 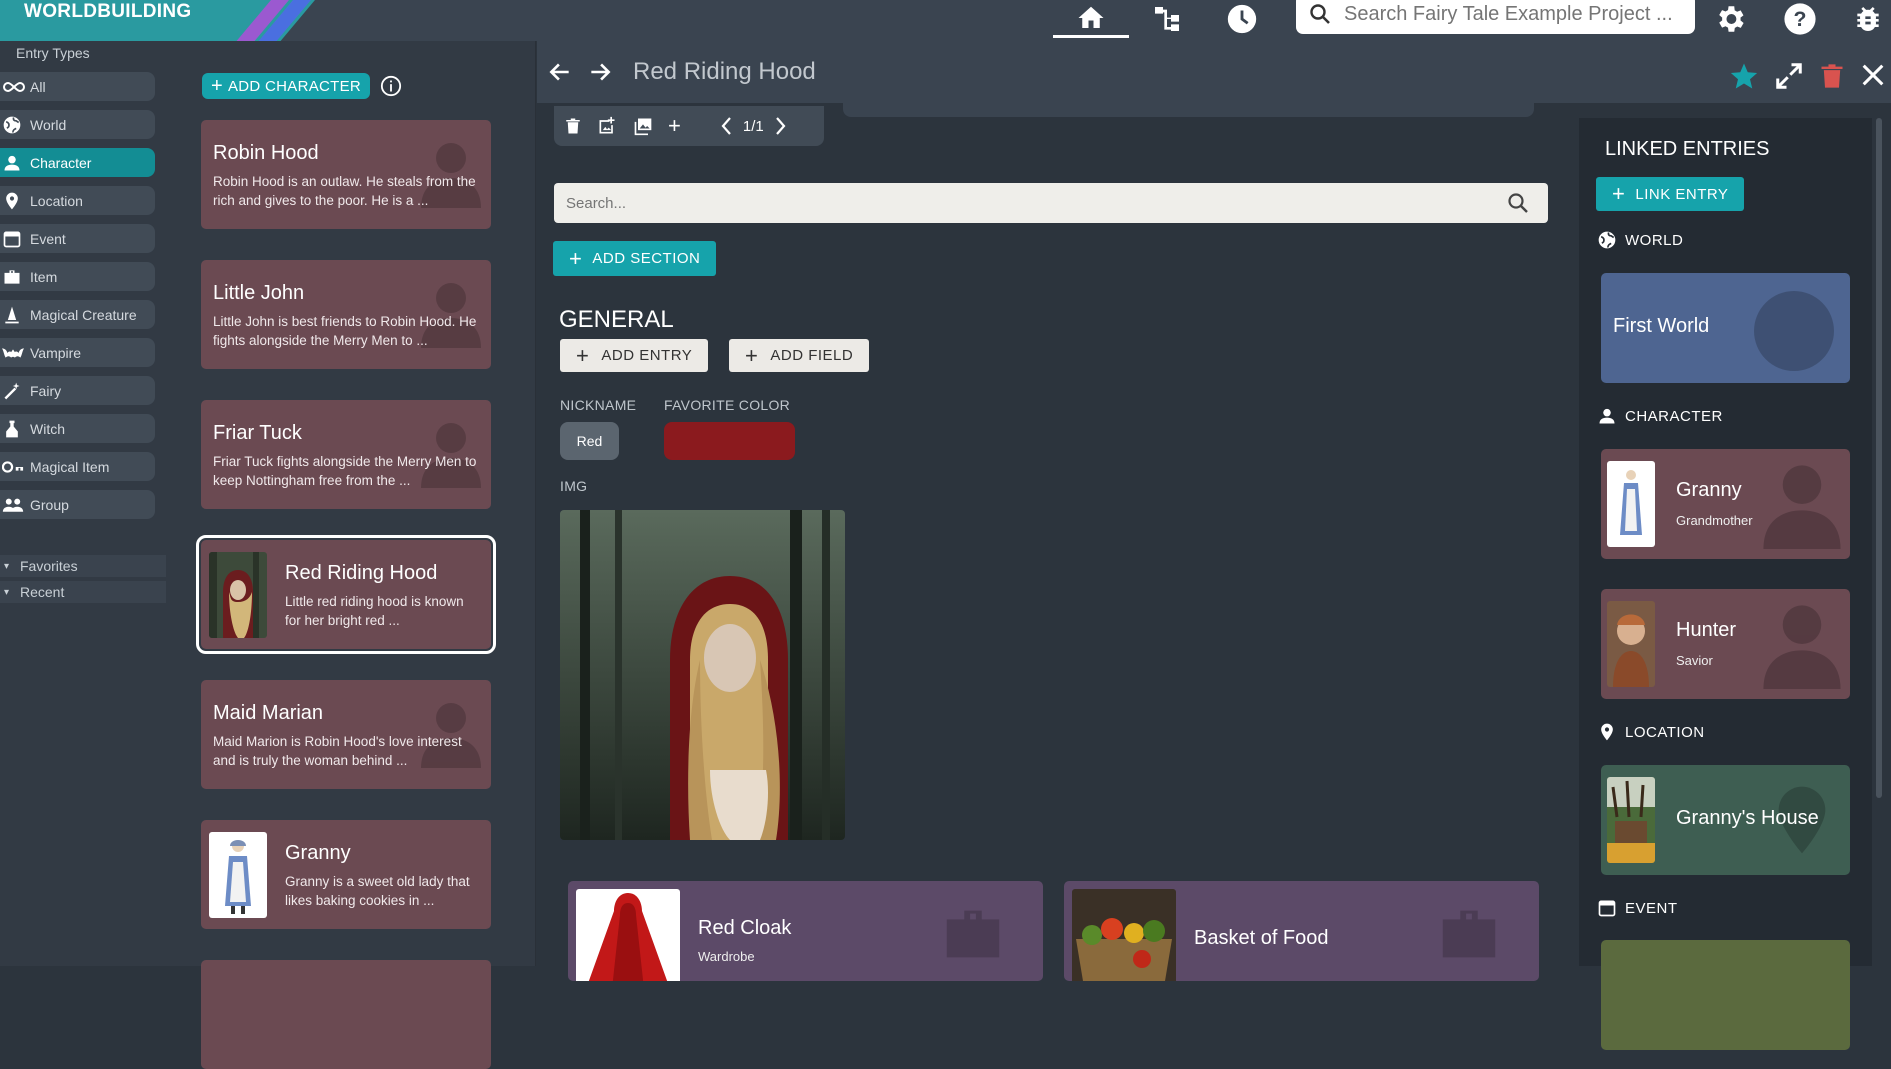 I want to click on home-icon, so click(x=1091, y=19).